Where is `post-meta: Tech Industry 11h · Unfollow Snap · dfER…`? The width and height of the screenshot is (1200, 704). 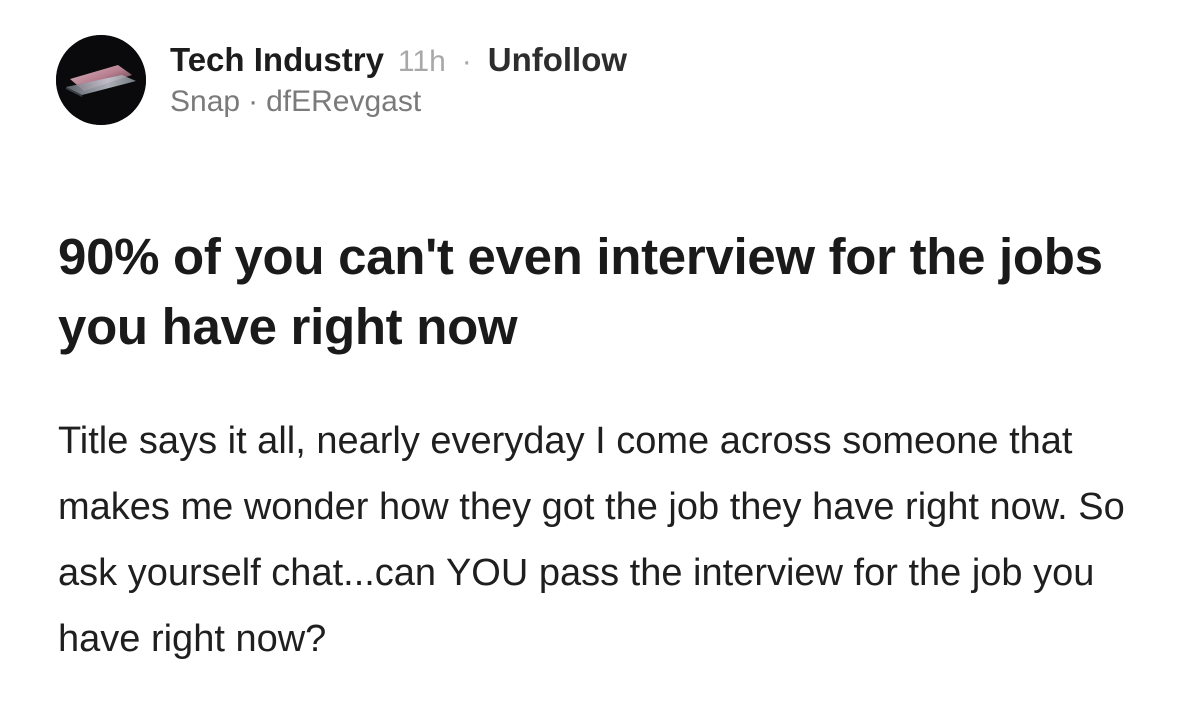
post-meta: Tech Industry 11h · Unfollow Snap · dfER… is located at coordinates (398, 80).